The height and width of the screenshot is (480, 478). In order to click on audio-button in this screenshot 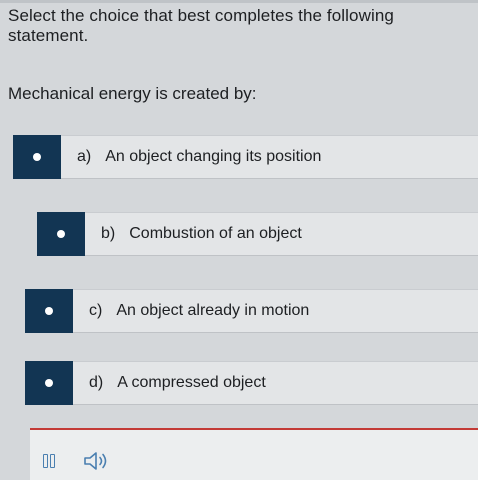, I will do `click(96, 461)`.